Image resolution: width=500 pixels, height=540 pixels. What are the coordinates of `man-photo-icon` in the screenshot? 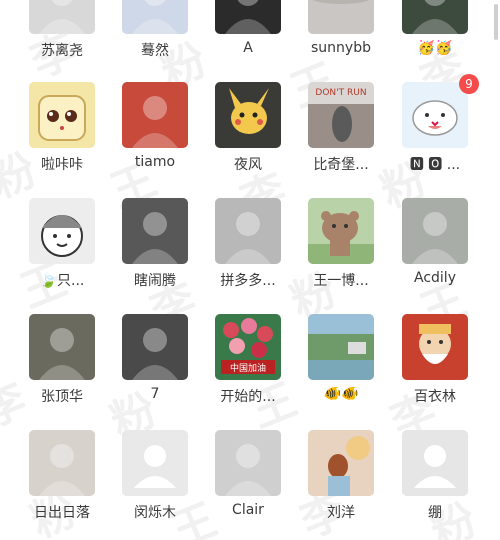 It's located at (248, 17).